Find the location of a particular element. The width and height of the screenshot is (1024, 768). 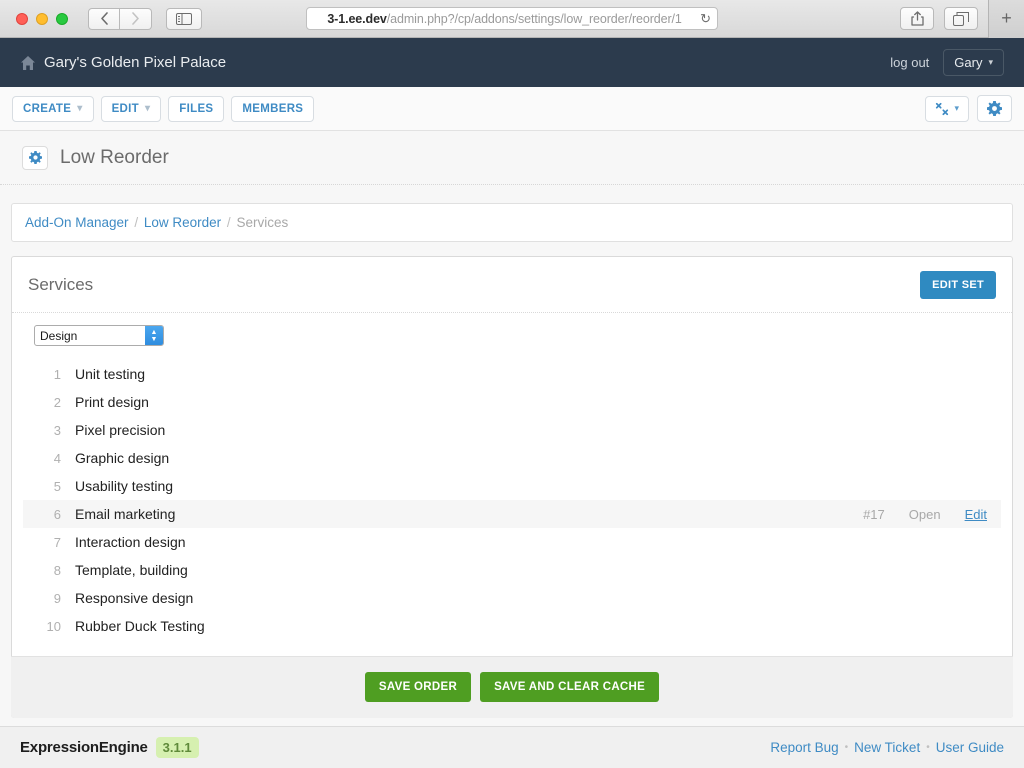

toolbar-right-actions: ▾ is located at coordinates (968, 108).